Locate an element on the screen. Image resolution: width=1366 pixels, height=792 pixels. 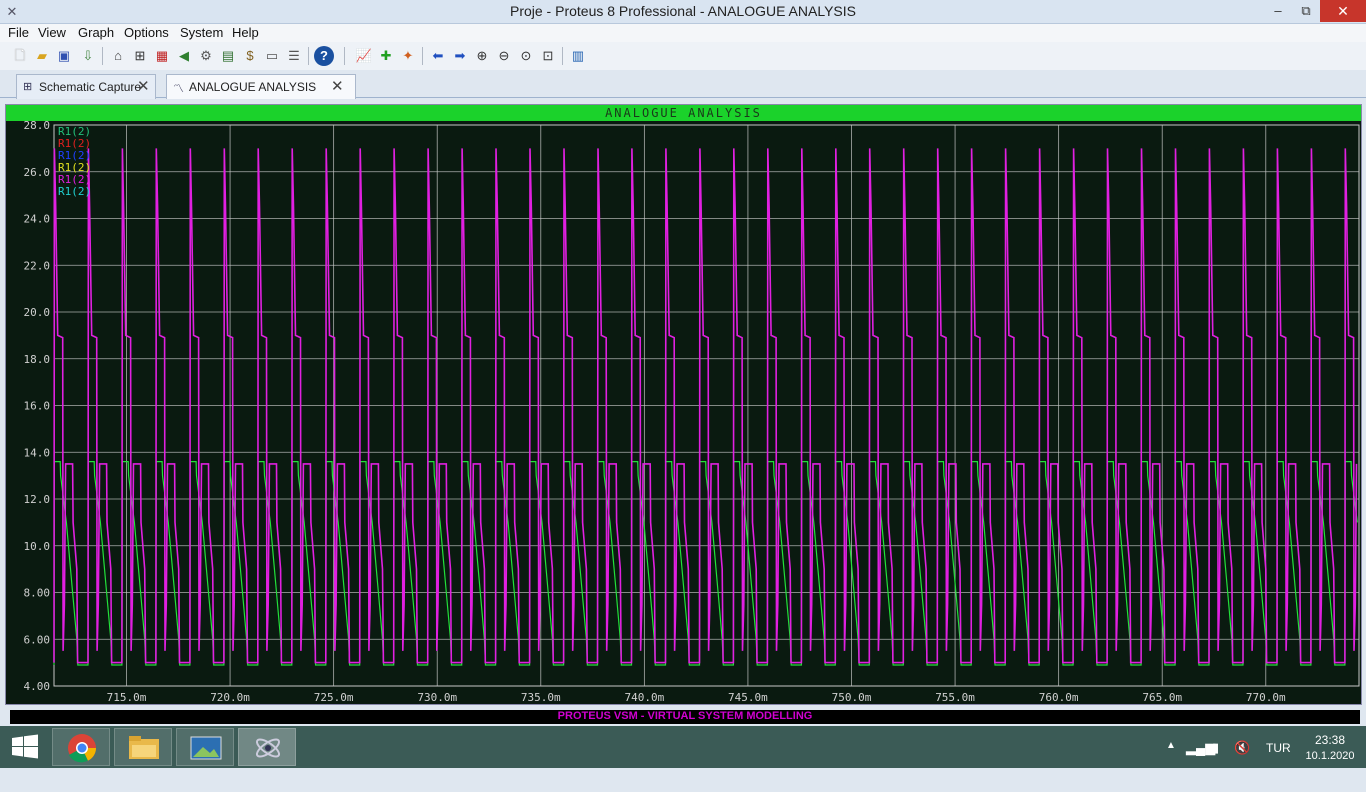
minimize-button: – is located at coordinates (1278, 11).